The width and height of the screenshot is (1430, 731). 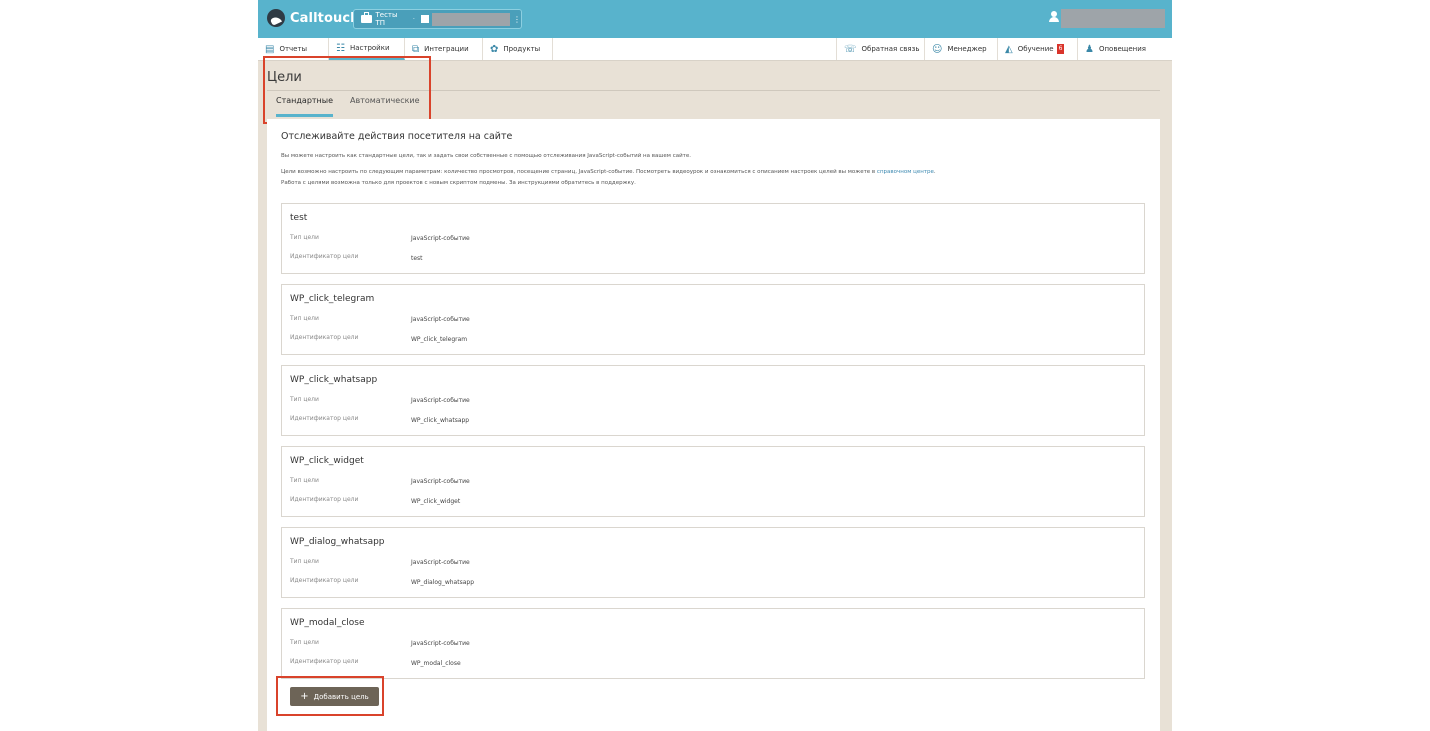 What do you see at coordinates (439, 339) in the screenshot?
I see `goal-id-value: WP_click_telegram` at bounding box center [439, 339].